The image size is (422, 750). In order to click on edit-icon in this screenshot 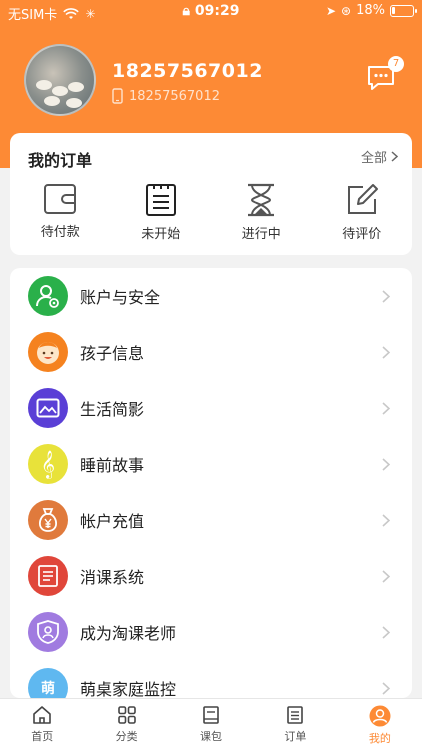, I will do `click(362, 199)`.